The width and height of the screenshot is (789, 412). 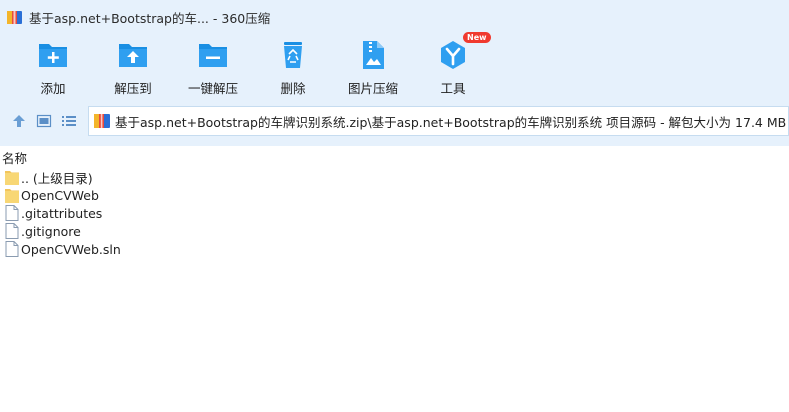 What do you see at coordinates (453, 88) in the screenshot?
I see `tools-label: 工具` at bounding box center [453, 88].